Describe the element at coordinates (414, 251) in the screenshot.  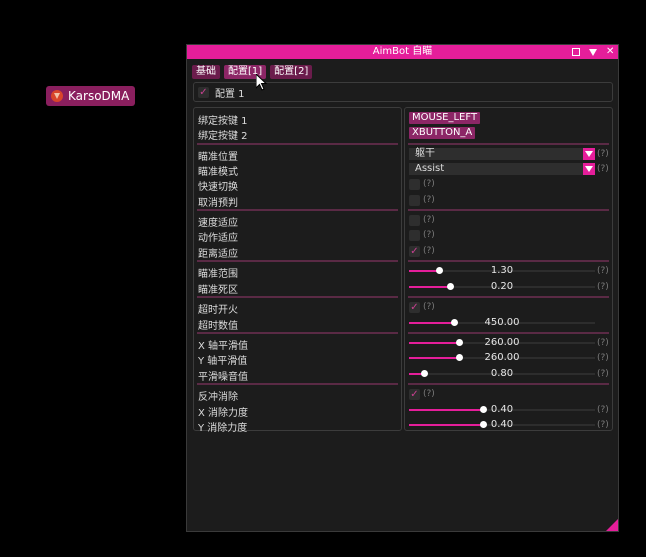
I see `distance-adapt-checkbox` at that location.